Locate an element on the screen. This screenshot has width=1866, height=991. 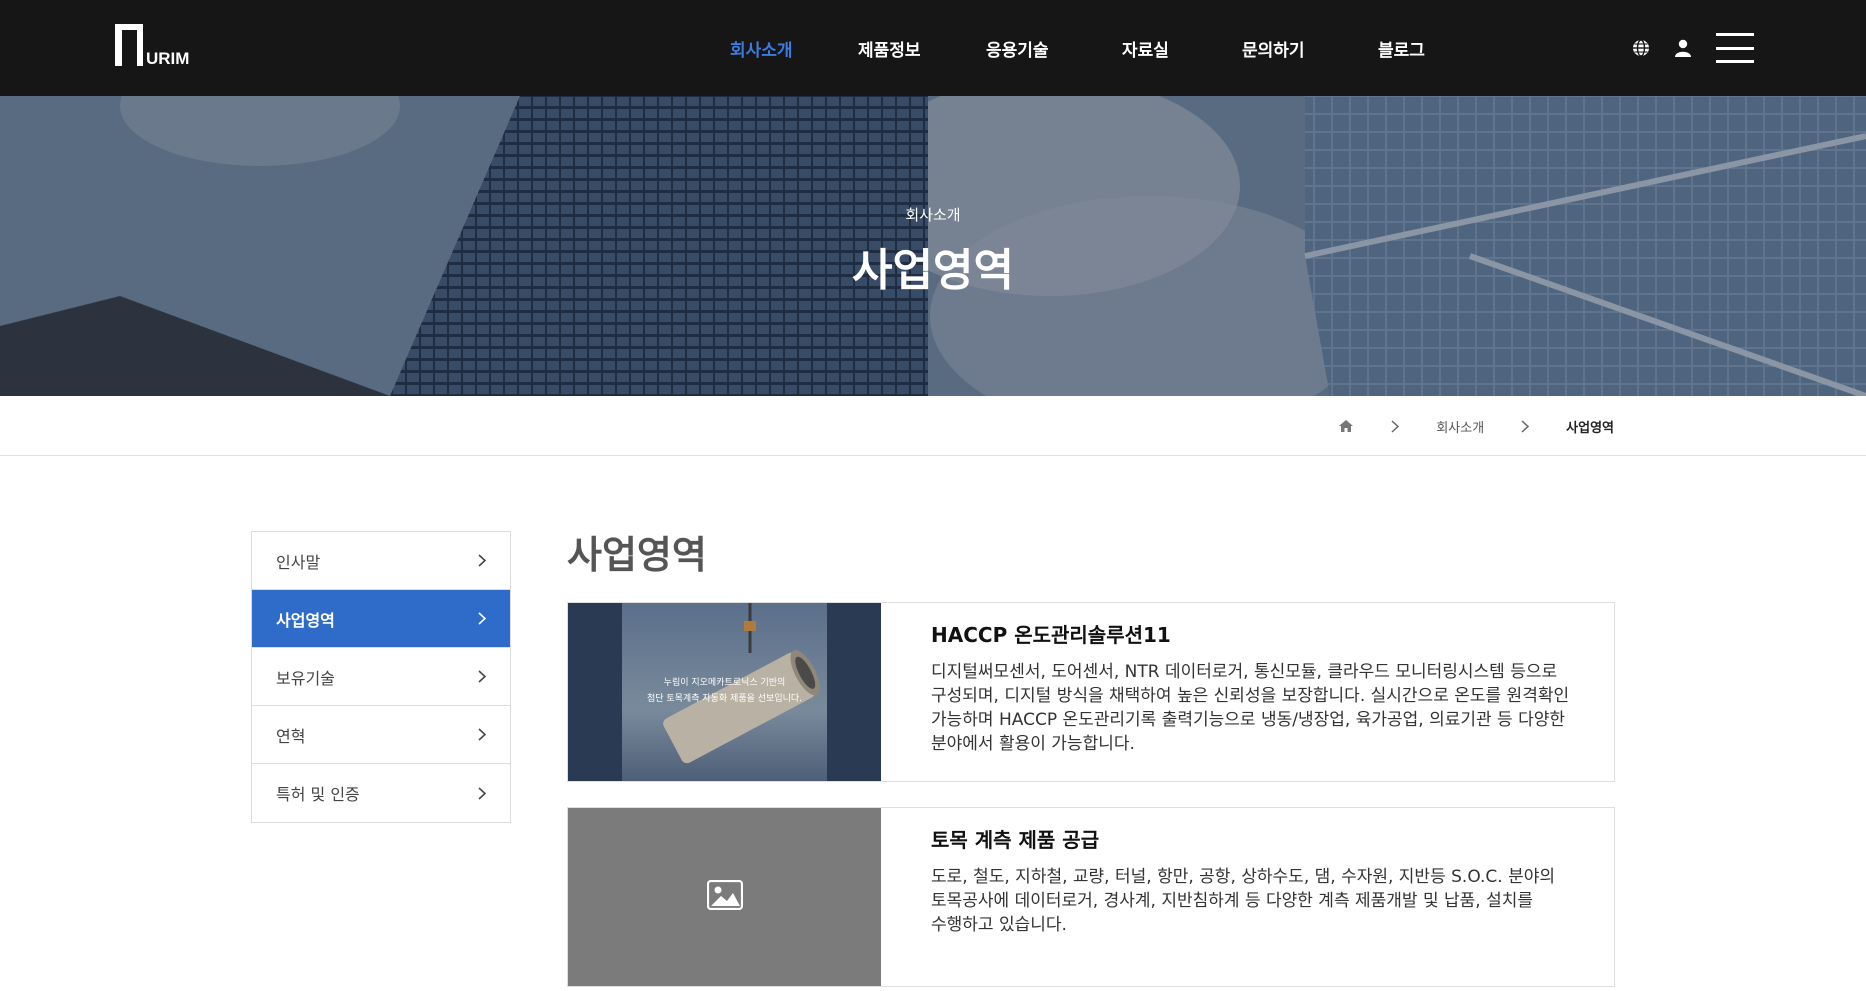
breadcrumb-bar: 회사소개 사업영역 is located at coordinates (933, 426).